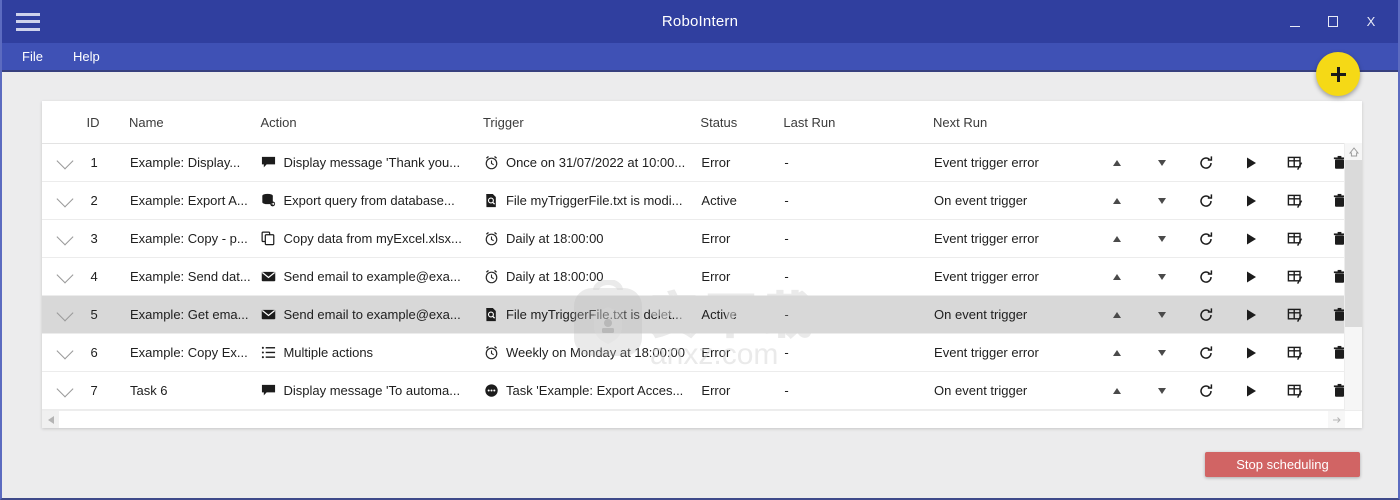  What do you see at coordinates (1147, 122) in the screenshot?
I see `header-next-run: Next Run` at bounding box center [1147, 122].